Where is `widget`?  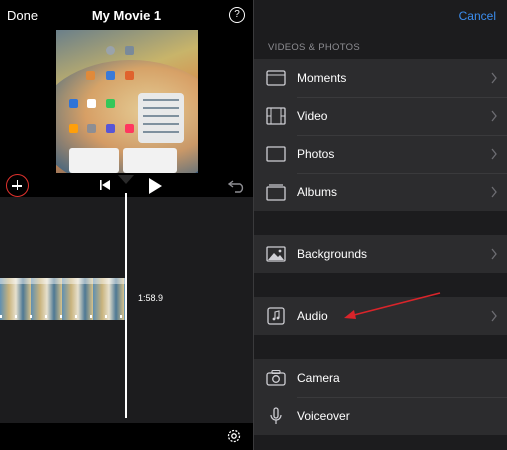 widget is located at coordinates (161, 118).